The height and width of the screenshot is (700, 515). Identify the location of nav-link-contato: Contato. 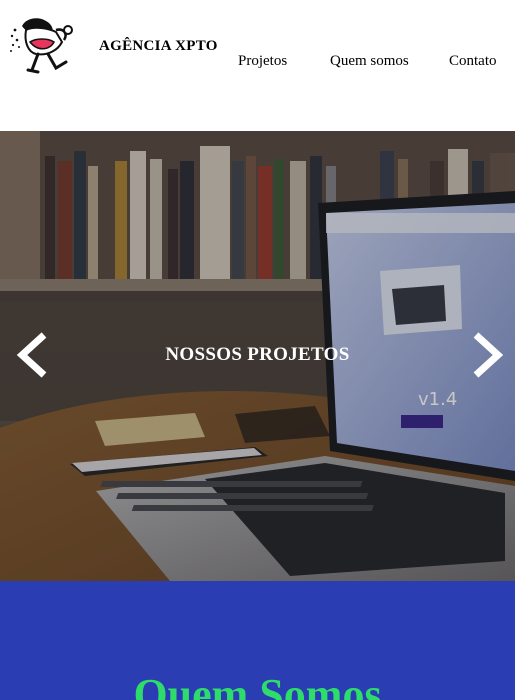
(473, 61).